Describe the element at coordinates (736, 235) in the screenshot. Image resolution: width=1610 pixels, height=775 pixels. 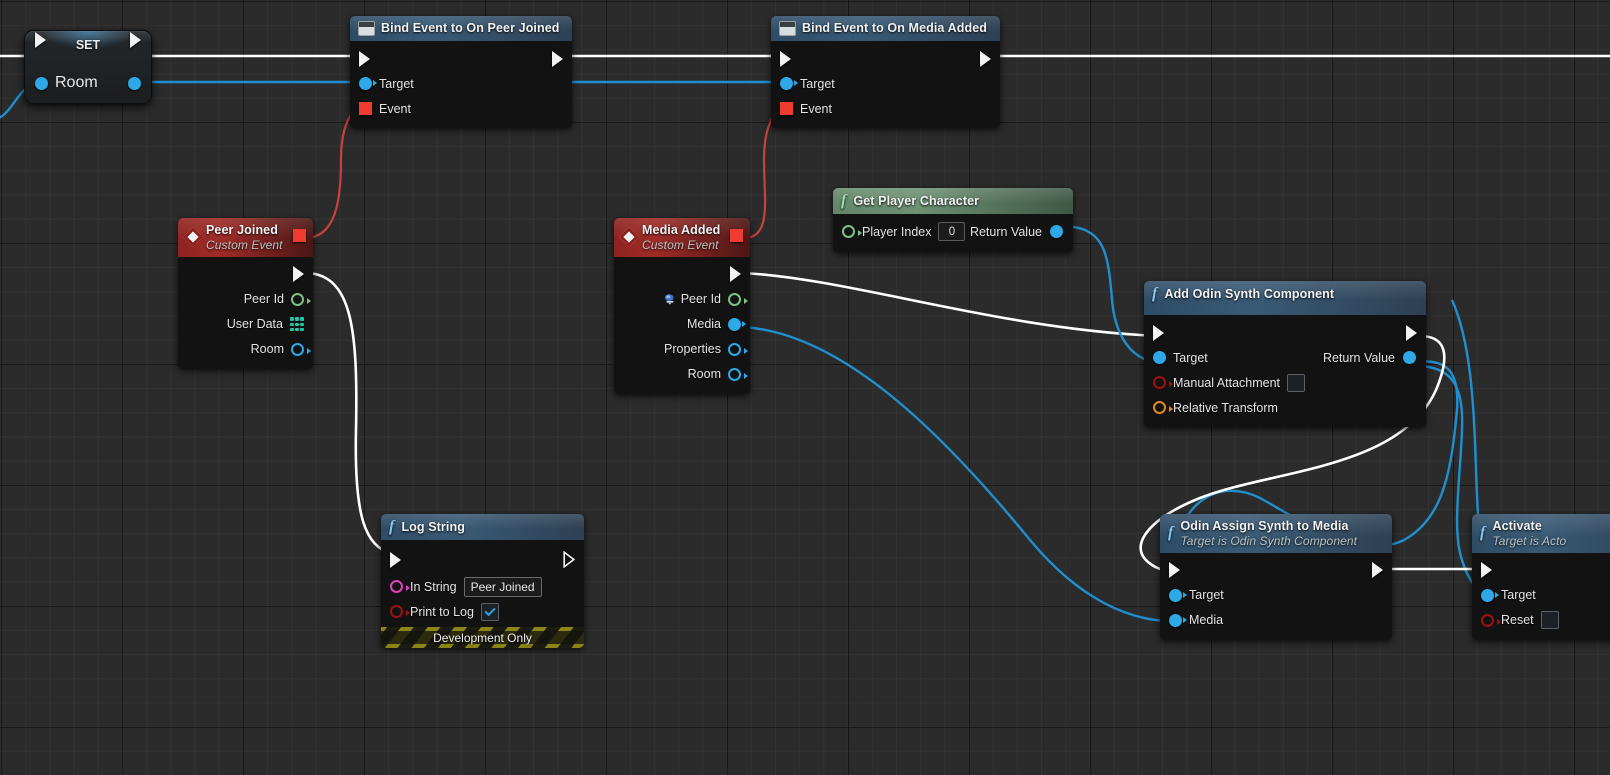
I see `media-added-delegate-out-pin` at that location.